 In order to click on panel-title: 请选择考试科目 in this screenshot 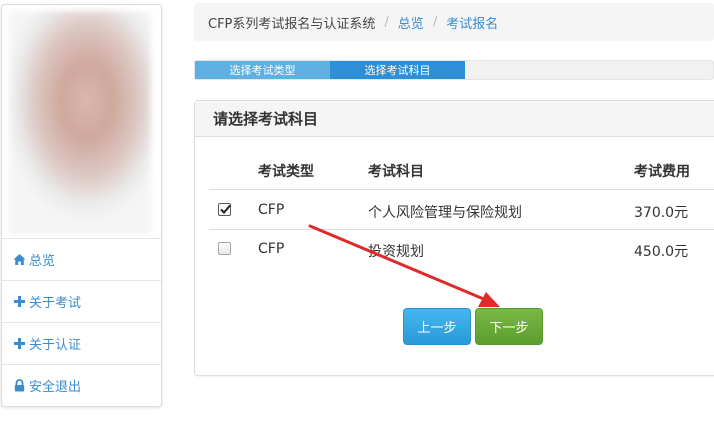, I will do `click(454, 119)`.